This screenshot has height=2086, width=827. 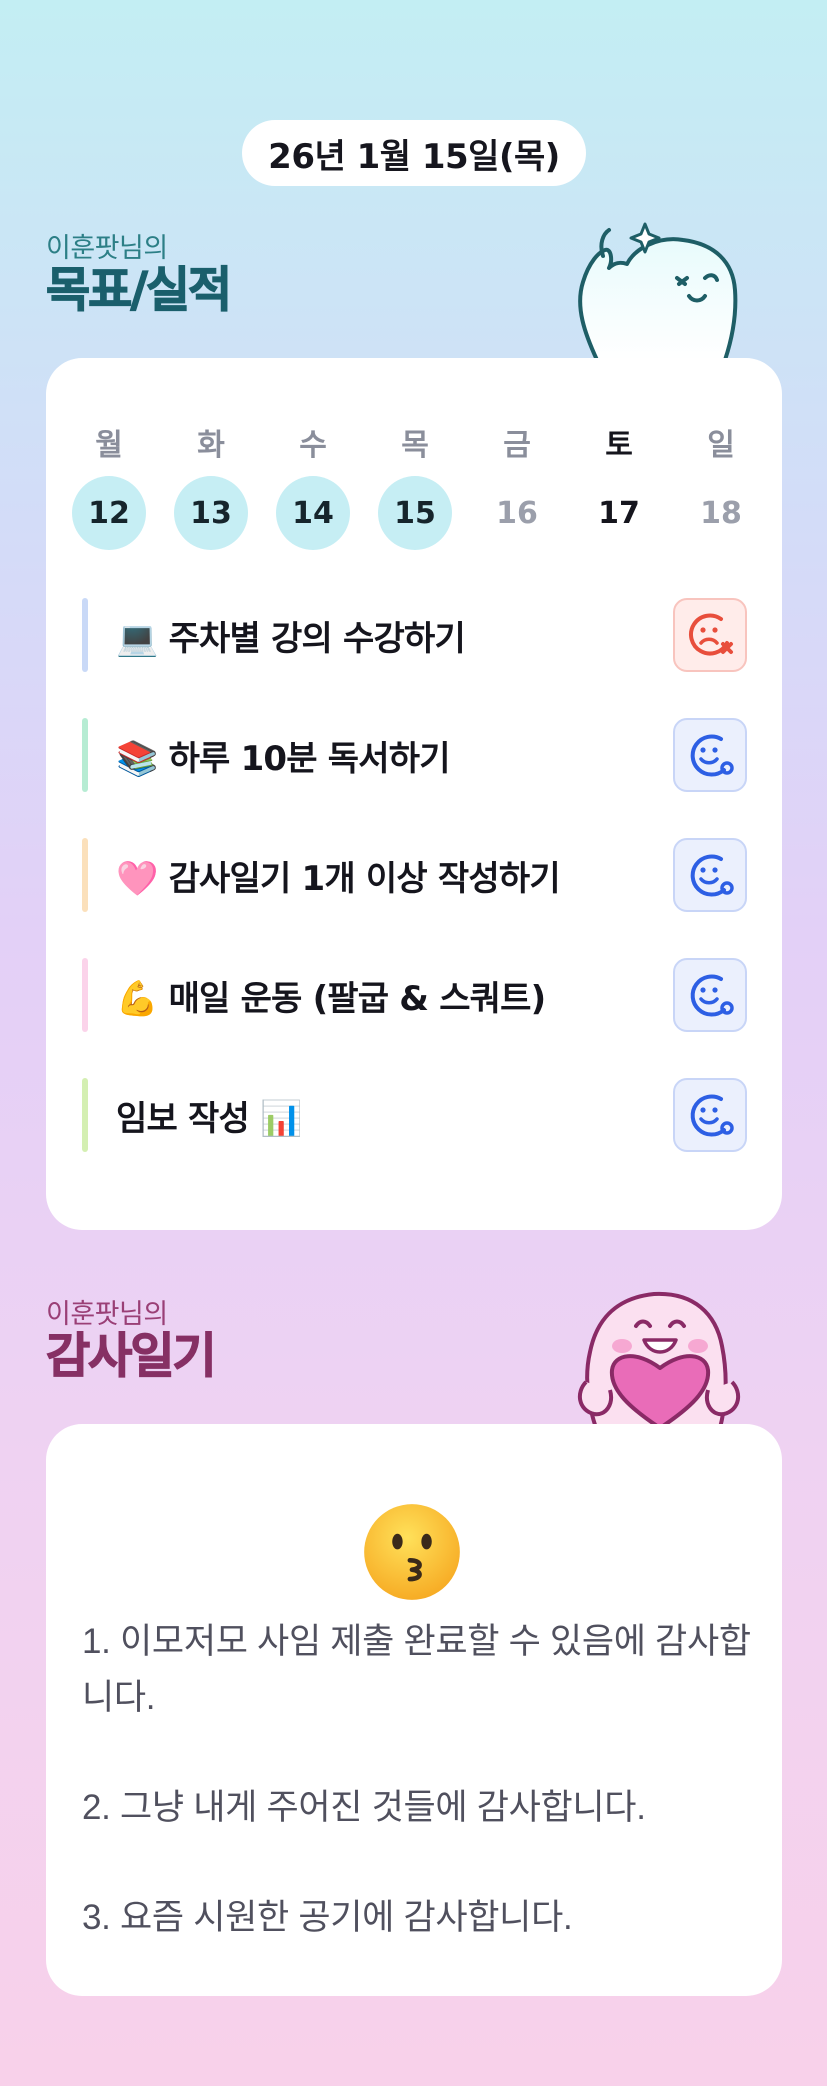 What do you see at coordinates (659, 1359) in the screenshot?
I see `heart-hugging-mascot-icon` at bounding box center [659, 1359].